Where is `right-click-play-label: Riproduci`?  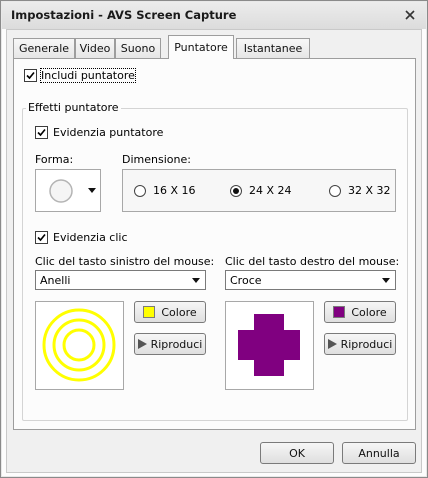 right-click-play-label: Riproduci is located at coordinates (366, 344).